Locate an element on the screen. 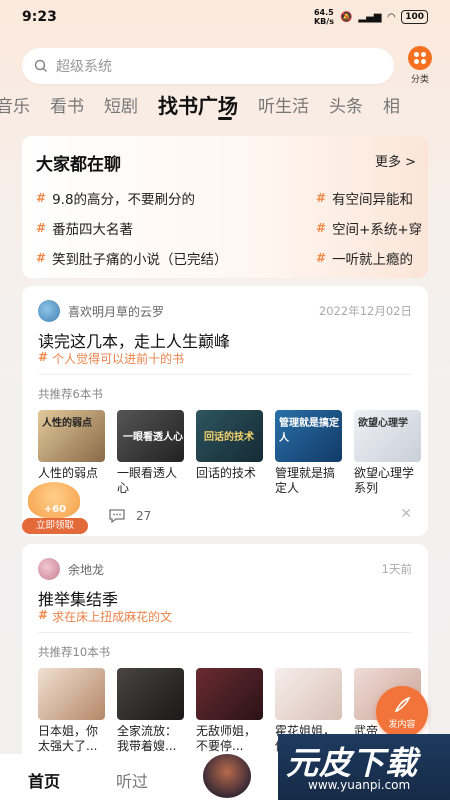 The height and width of the screenshot is (800, 450). now-playing-cover is located at coordinates (227, 776).